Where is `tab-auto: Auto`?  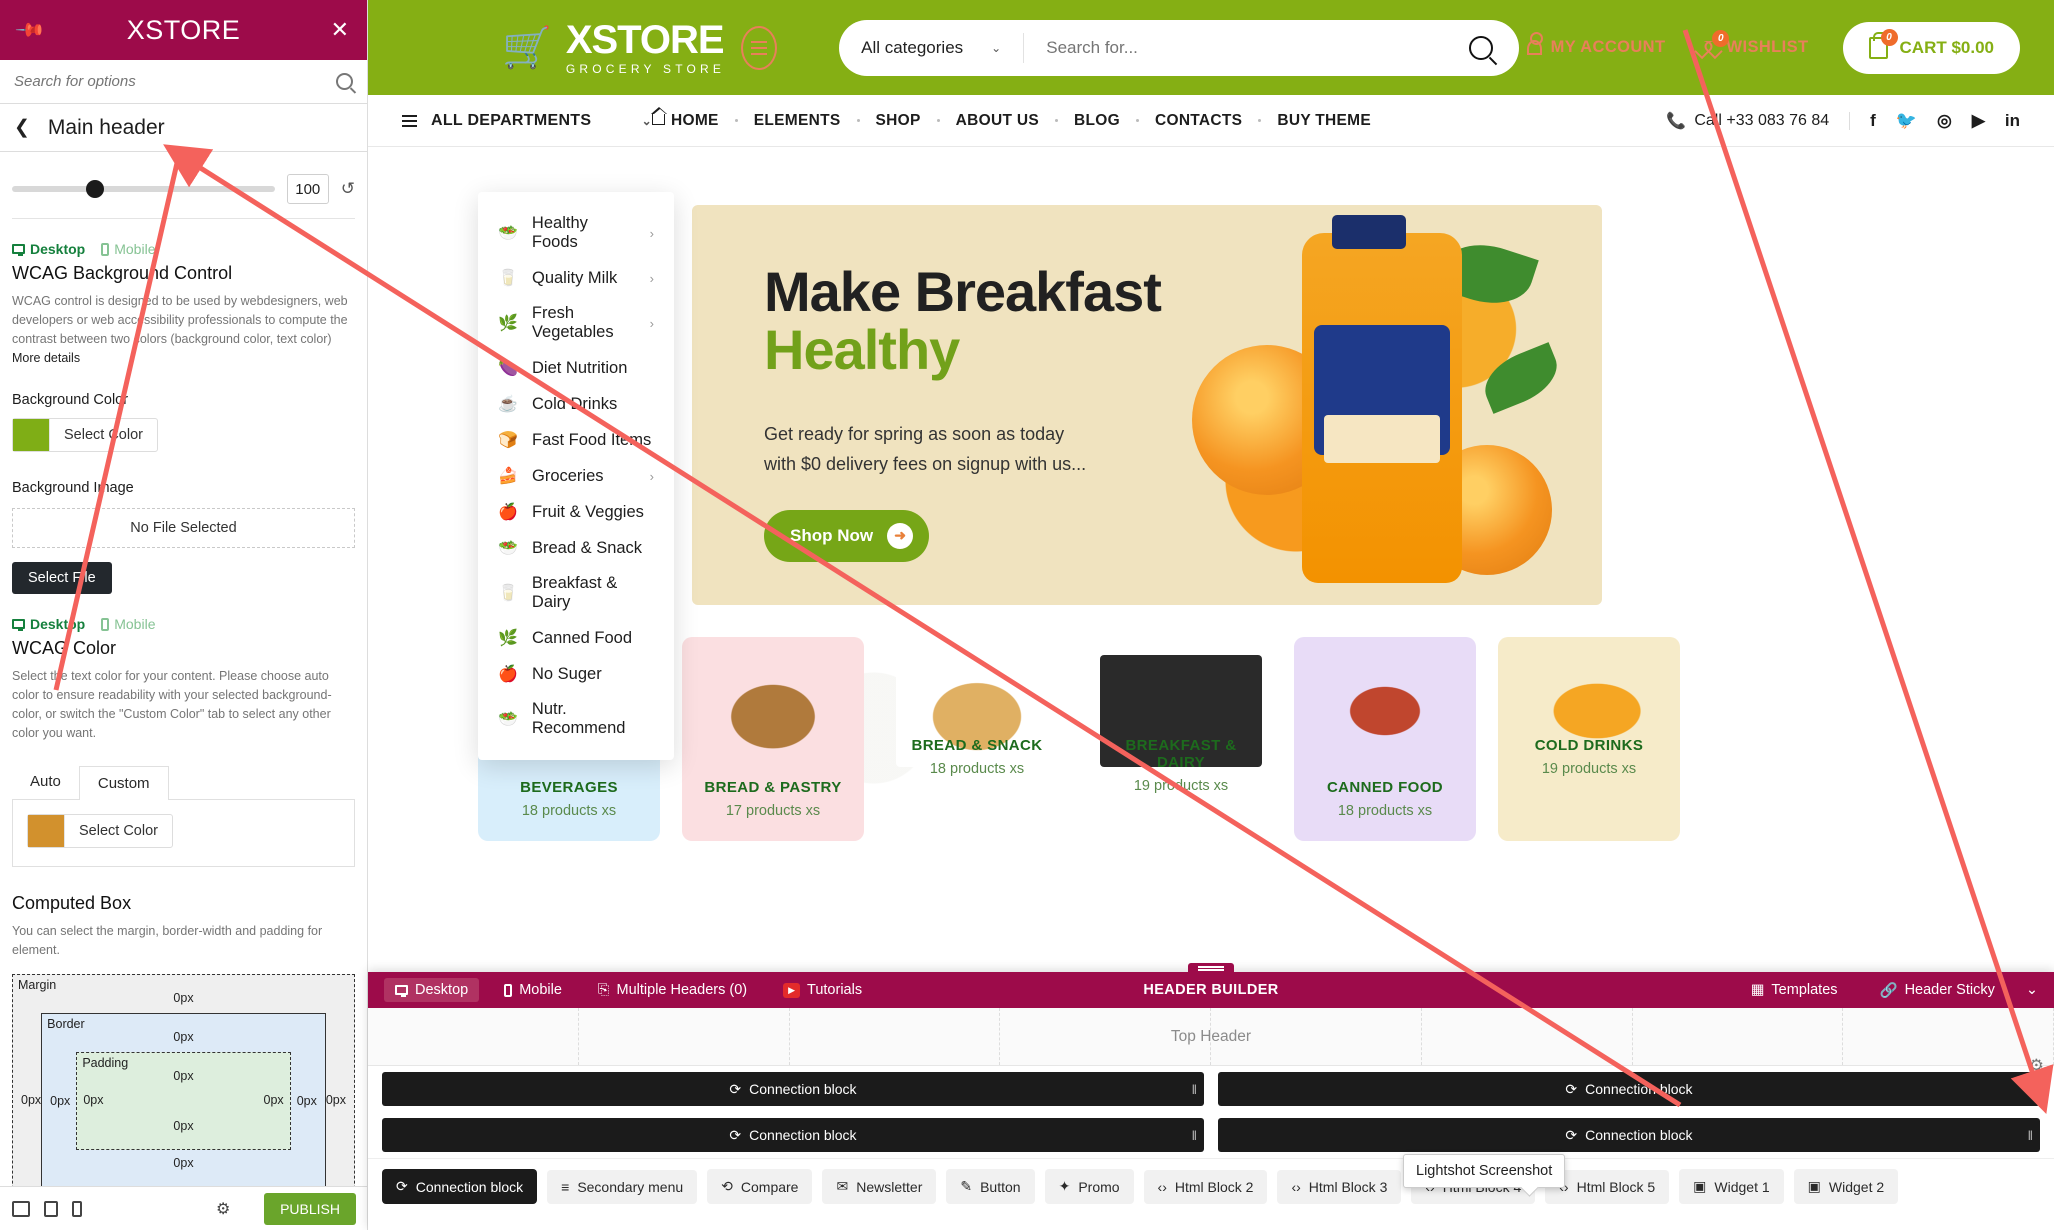
tab-auto: Auto is located at coordinates (45, 782).